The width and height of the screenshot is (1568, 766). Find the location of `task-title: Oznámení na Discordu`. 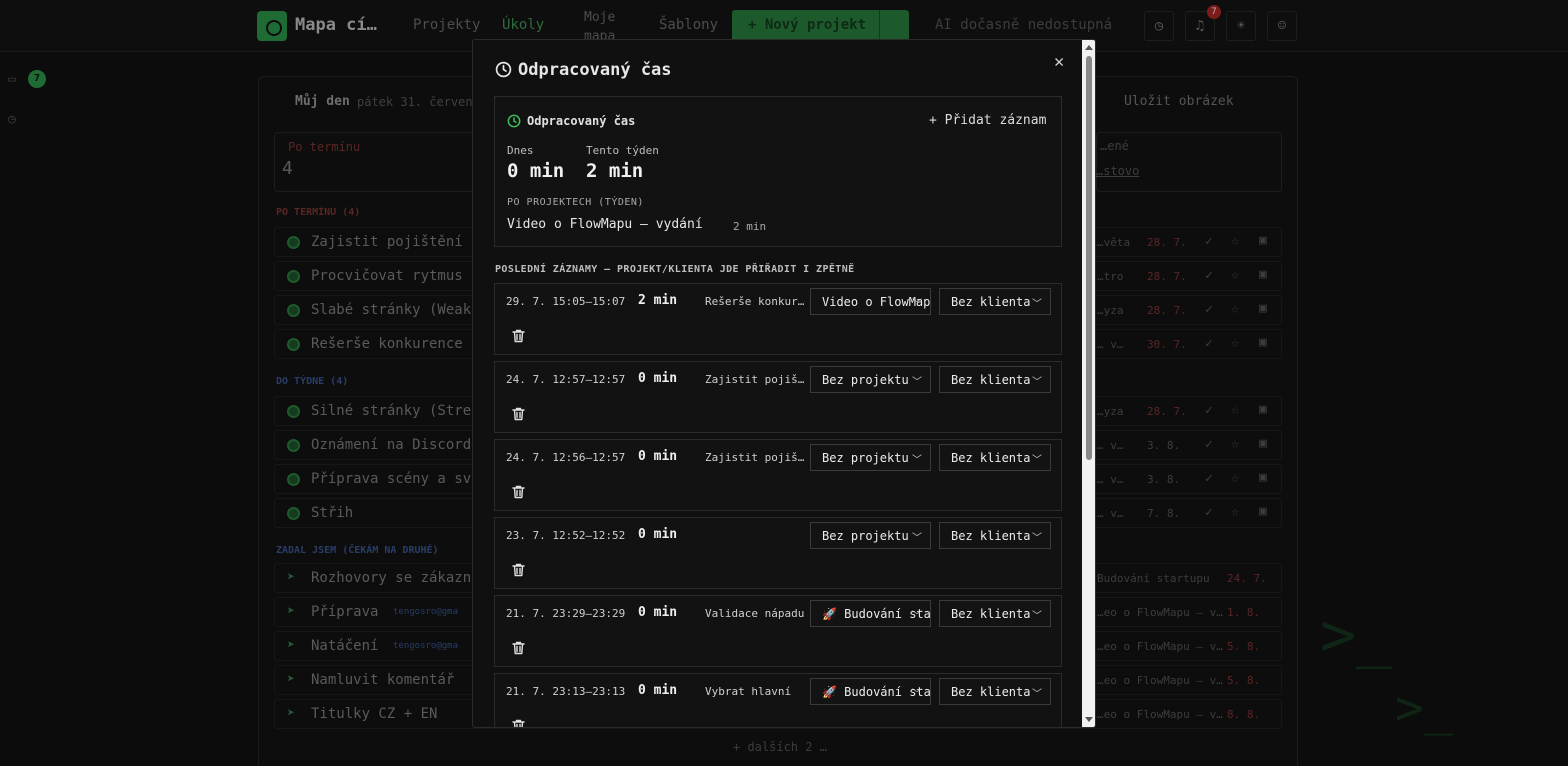

task-title: Oznámení na Discordu is located at coordinates (395, 445).